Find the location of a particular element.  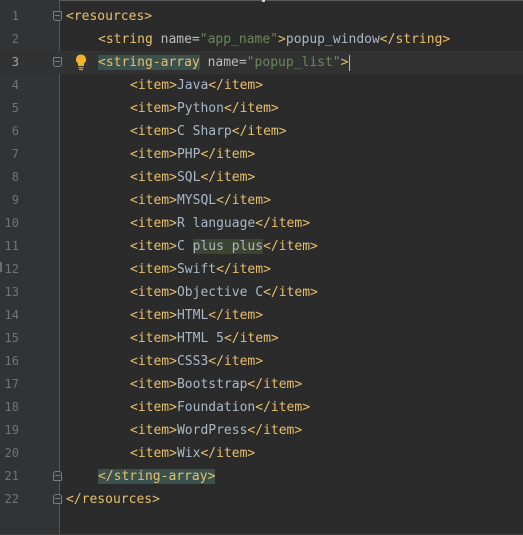

code-line-8: 8 <item>SQL</item> is located at coordinates (261, 177).